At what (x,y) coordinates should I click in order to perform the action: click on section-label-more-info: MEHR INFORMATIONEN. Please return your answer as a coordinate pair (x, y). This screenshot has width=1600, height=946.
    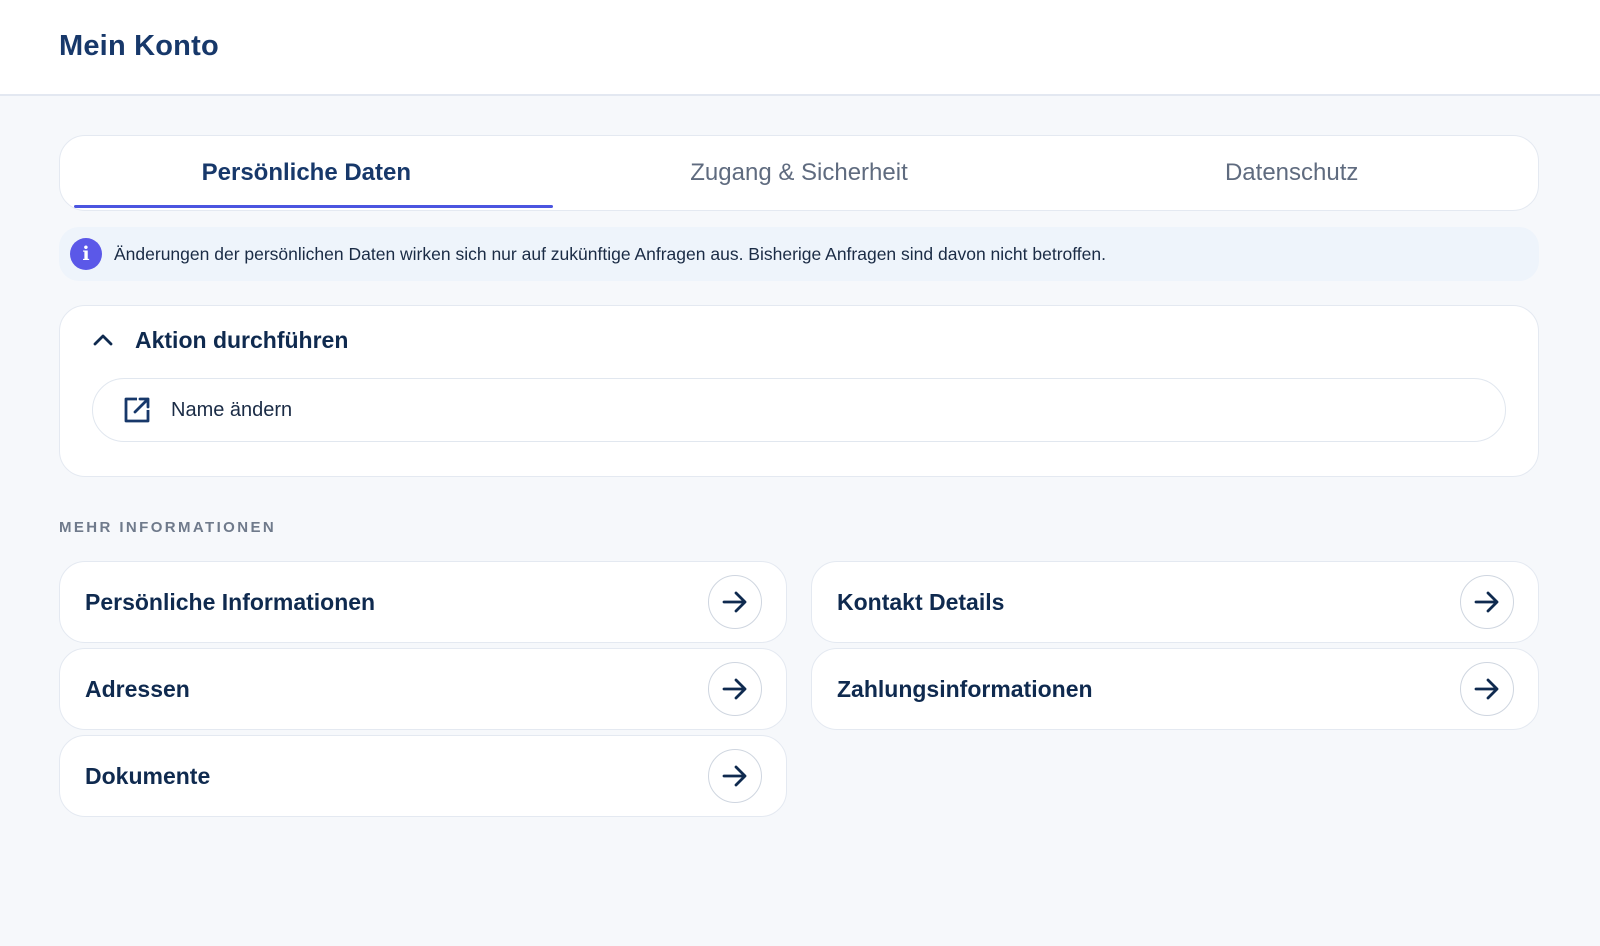
    Looking at the image, I should click on (168, 527).